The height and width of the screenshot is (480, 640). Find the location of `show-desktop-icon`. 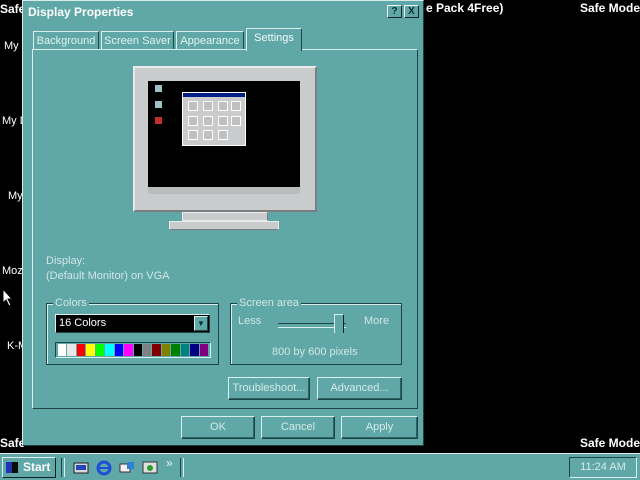

show-desktop-icon is located at coordinates (81, 468).